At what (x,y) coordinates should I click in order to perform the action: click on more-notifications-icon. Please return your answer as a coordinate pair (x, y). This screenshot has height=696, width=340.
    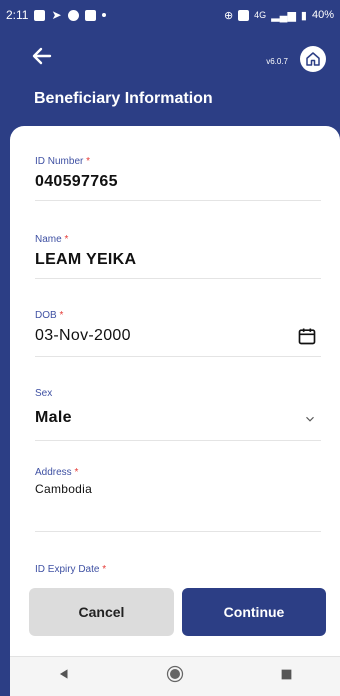
    Looking at the image, I should click on (103, 15).